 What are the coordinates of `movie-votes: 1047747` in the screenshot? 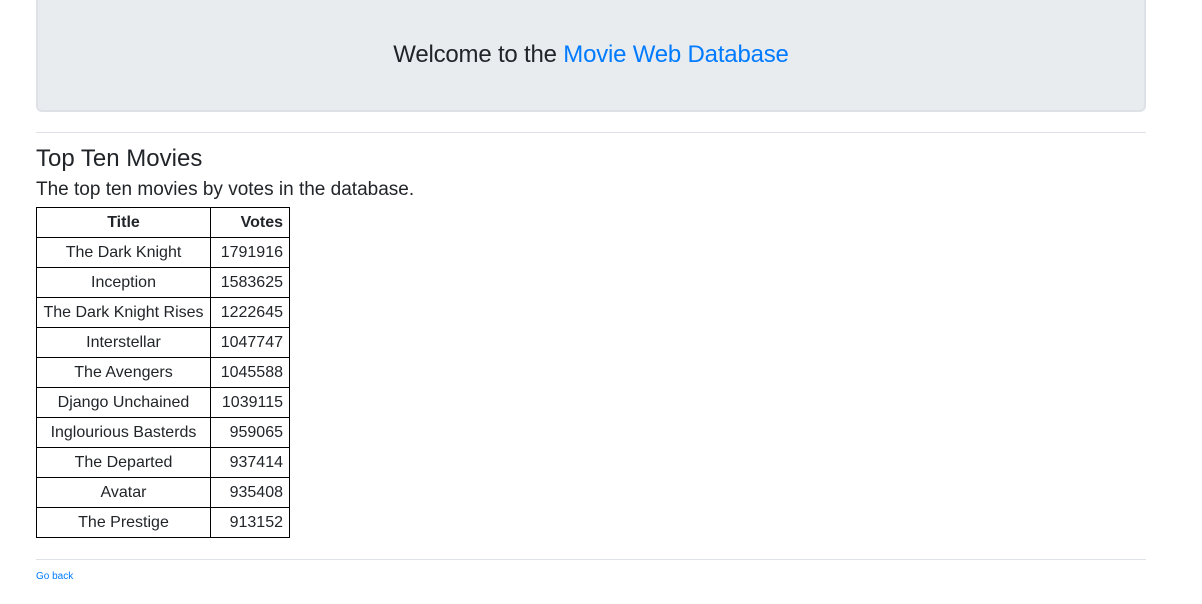 It's located at (250, 342).